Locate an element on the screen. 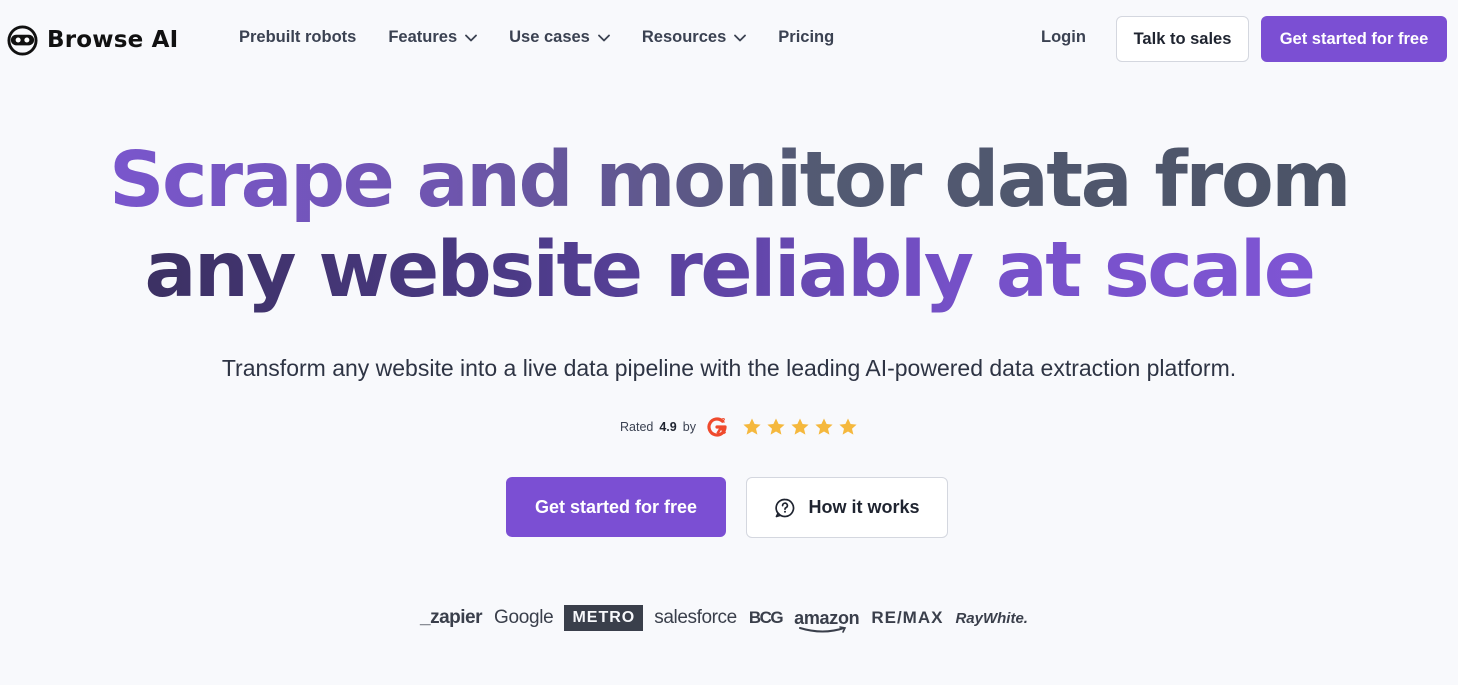 The image size is (1458, 685). browse-ai-logo: Browse AI is located at coordinates (92, 40).